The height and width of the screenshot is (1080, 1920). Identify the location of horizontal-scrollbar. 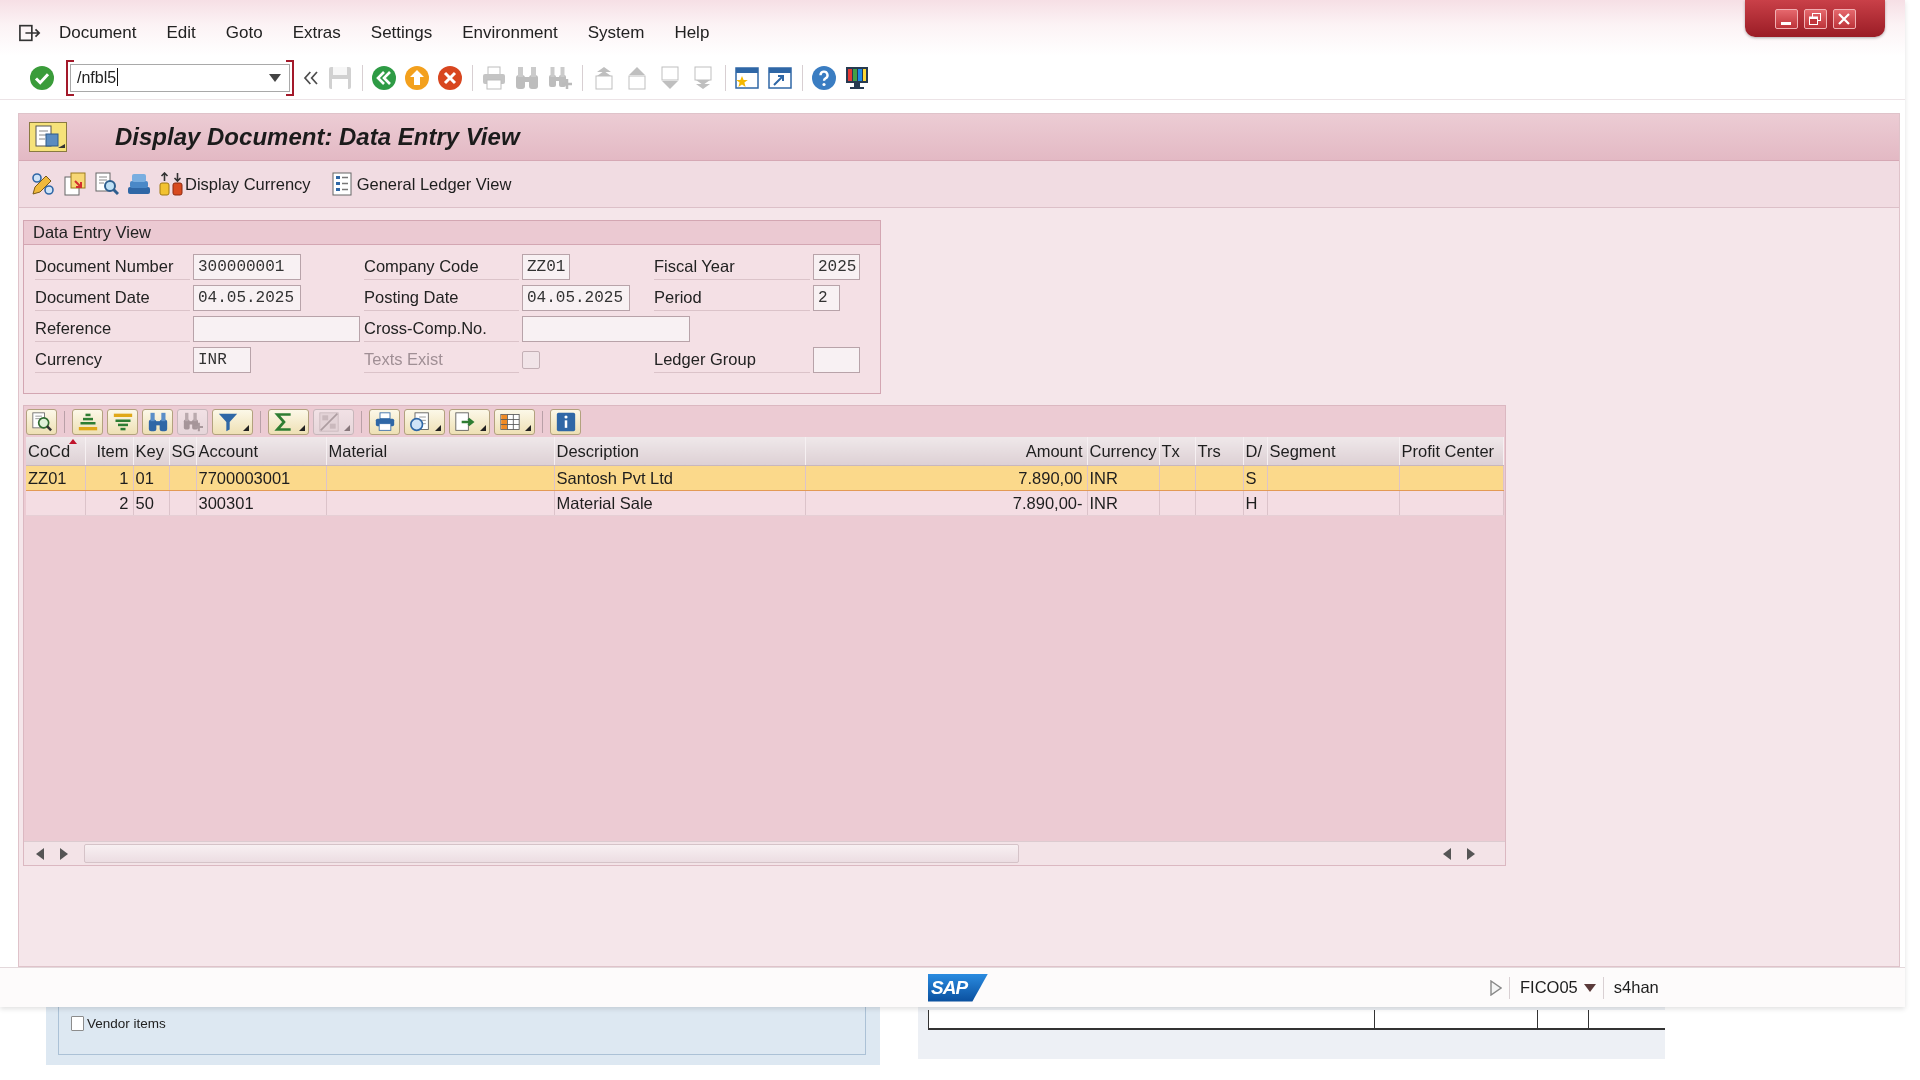
(764, 853).